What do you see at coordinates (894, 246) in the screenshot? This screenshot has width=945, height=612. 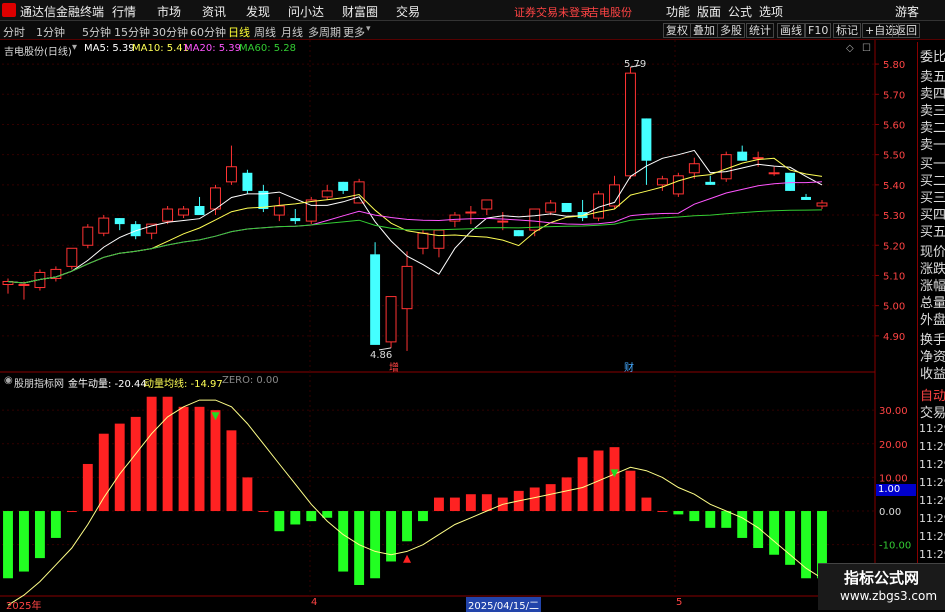 I see `price-tick-label: 5.20` at bounding box center [894, 246].